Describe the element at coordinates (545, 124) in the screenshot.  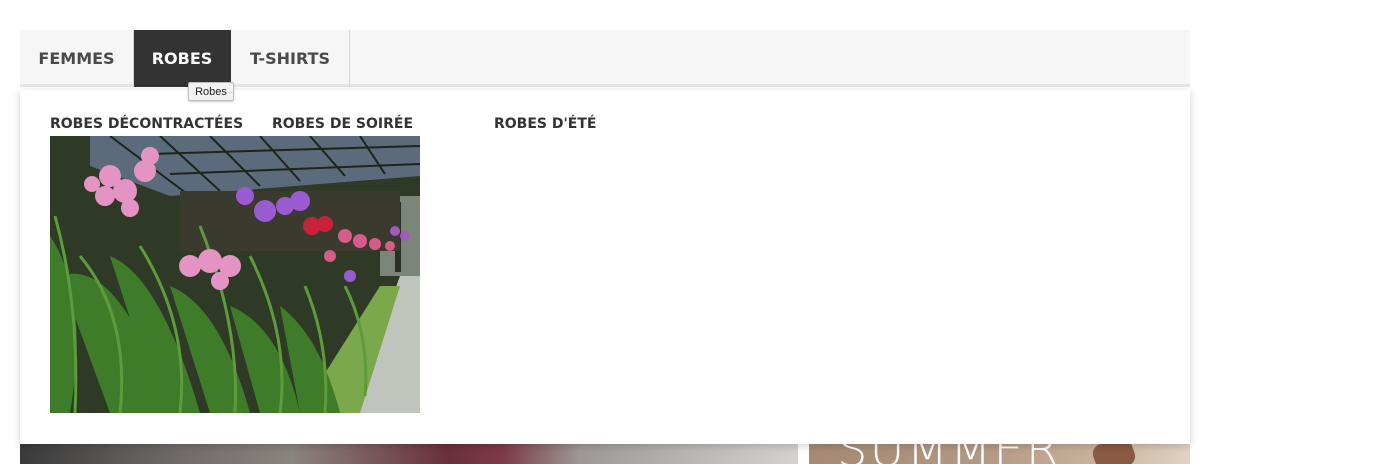
I see `submenu-robes-d-ete: ROBES D'ÉTÉ` at that location.